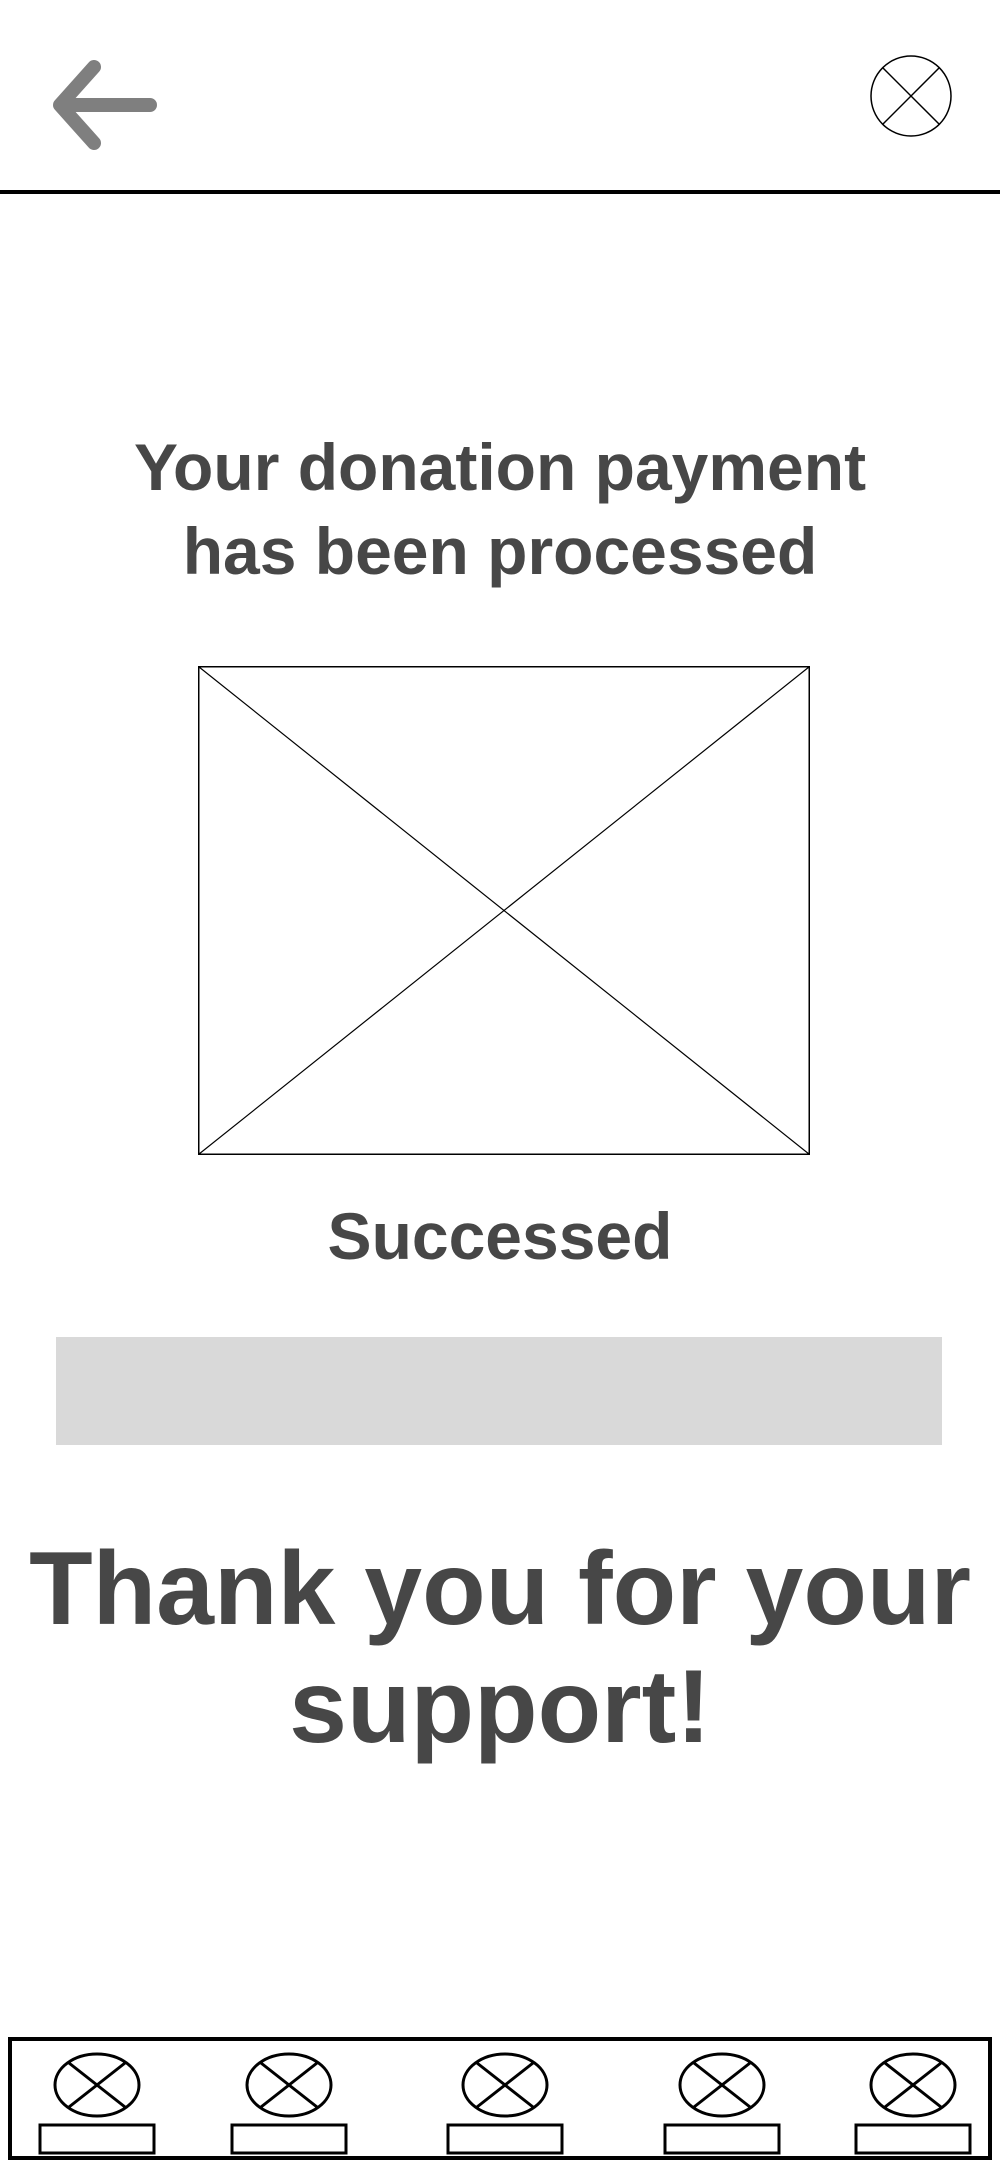 This screenshot has width=1000, height=2168. Describe the element at coordinates (500, 1648) in the screenshot. I see `thank-you-message: Thank you for your support!` at that location.